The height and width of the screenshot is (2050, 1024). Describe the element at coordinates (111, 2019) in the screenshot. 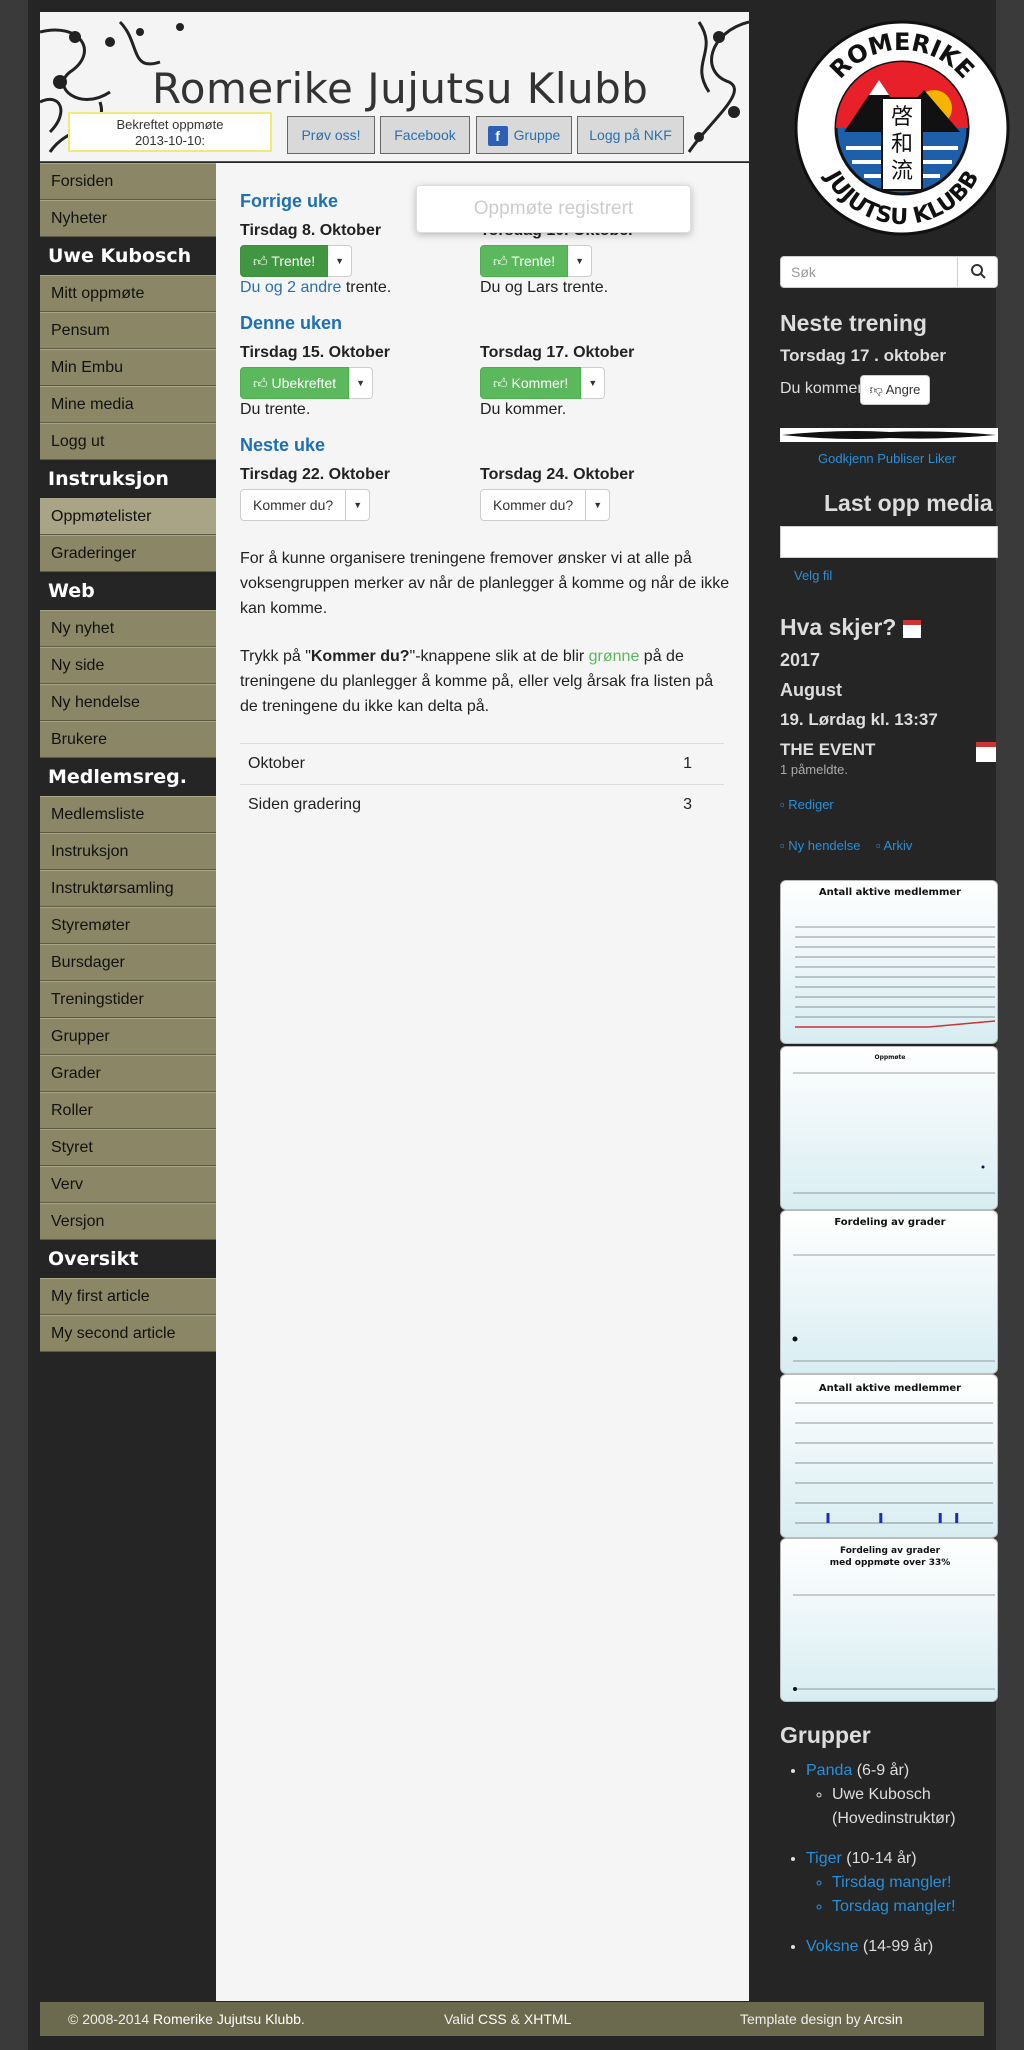

I see `copyright-prefix: © 2008-2014` at that location.